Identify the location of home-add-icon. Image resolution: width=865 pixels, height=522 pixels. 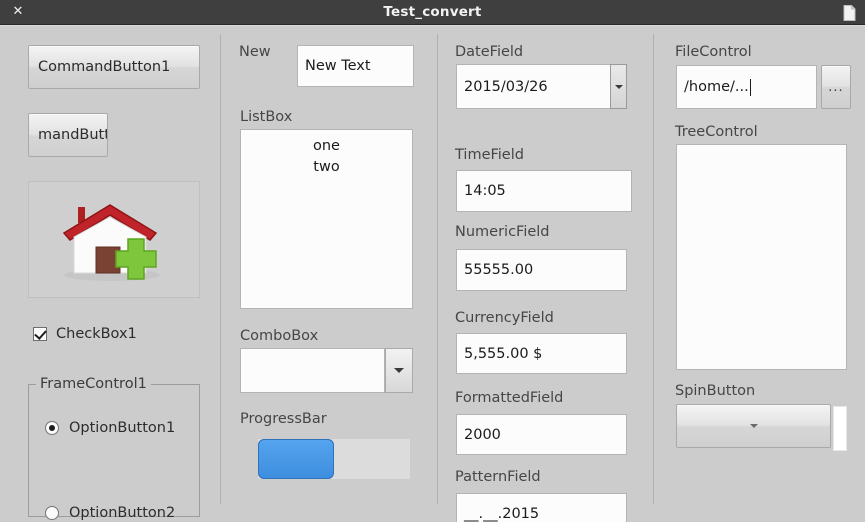
(111, 242).